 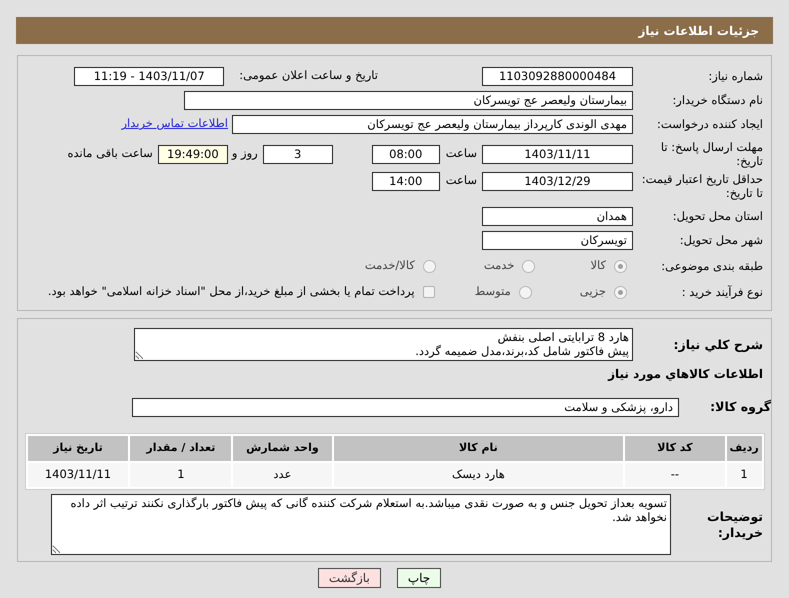 What do you see at coordinates (282, 448) in the screenshot?
I see `column-header: واحد شمارش` at bounding box center [282, 448].